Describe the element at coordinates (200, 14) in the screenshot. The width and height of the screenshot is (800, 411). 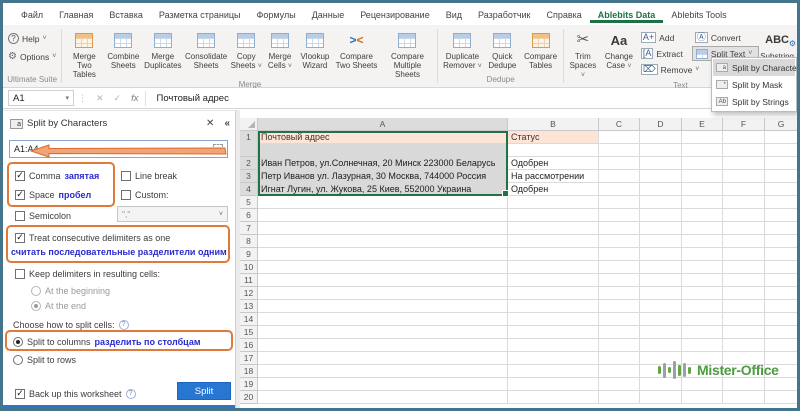
I see `tab-page-layout: Разметка страницы` at that location.